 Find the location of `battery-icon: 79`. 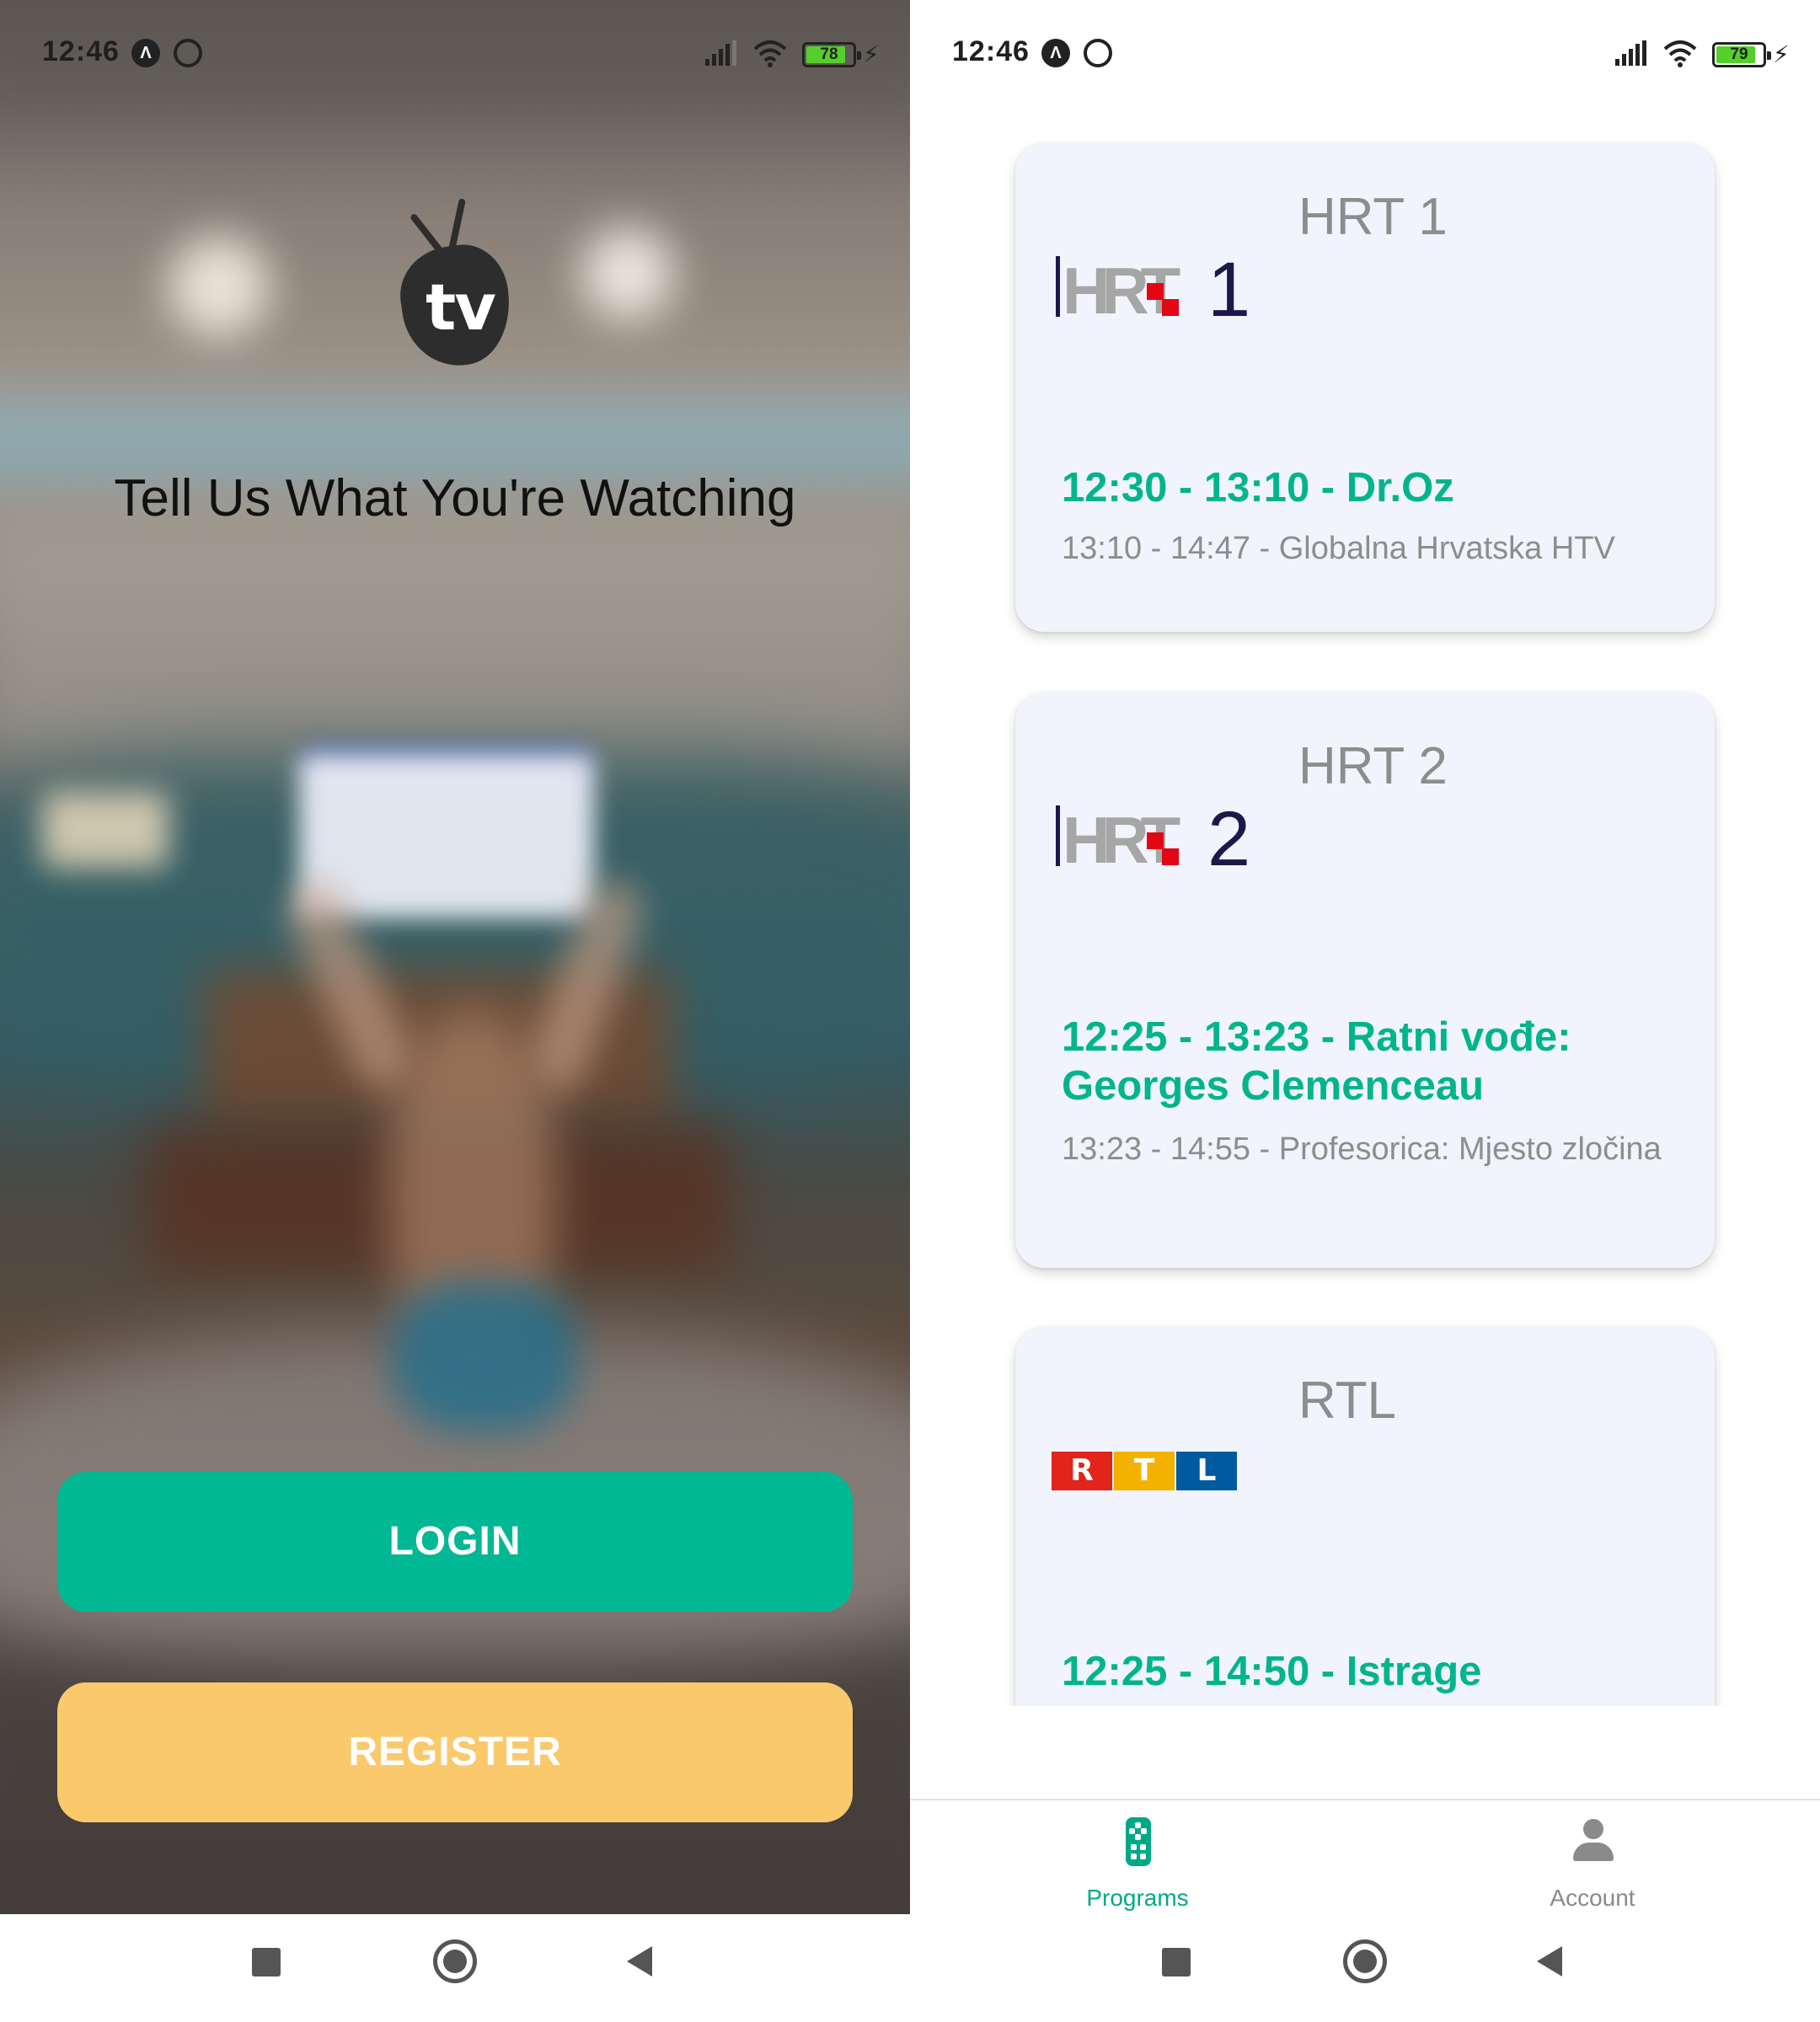

battery-icon: 79 is located at coordinates (1741, 54).